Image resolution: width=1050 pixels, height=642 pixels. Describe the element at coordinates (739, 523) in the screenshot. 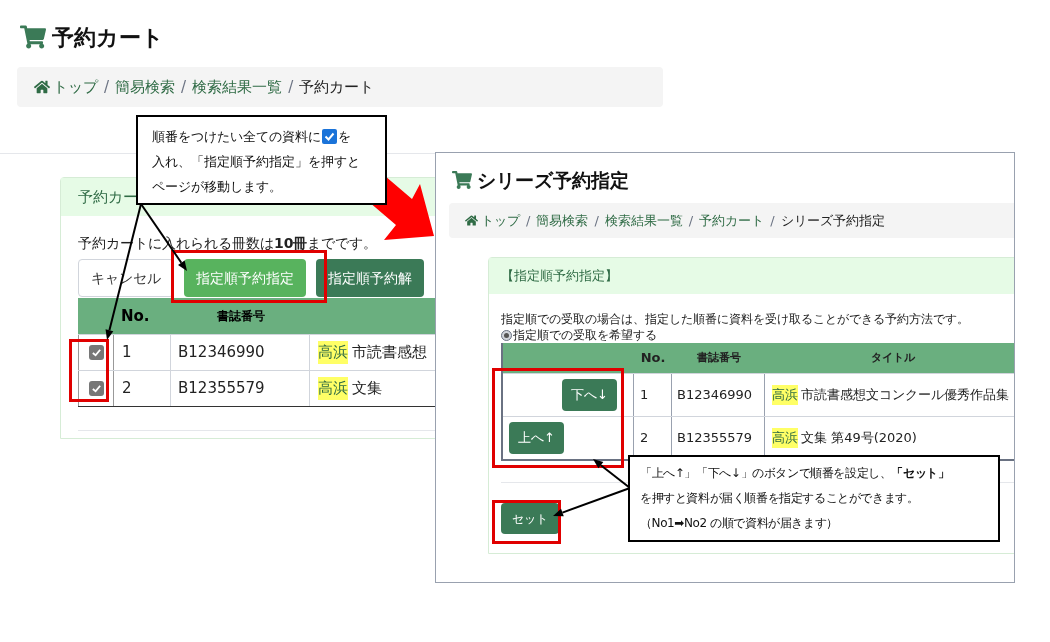

I see `callout-text: （No1➡No2 の順で資料が届きます）` at that location.